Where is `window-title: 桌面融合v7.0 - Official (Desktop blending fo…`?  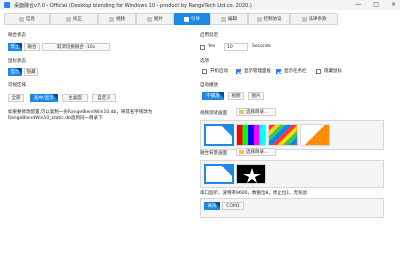 window-title: 桌面融合v7.0 - Official (Desktop blending fo… is located at coordinates (133, 5).